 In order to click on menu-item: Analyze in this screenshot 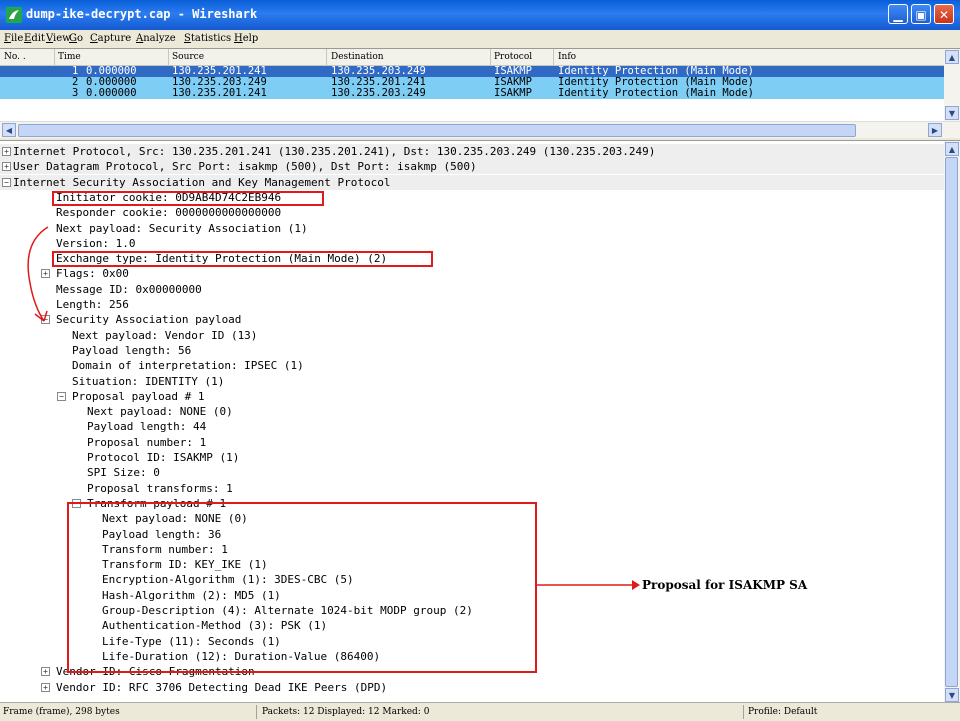, I will do `click(156, 38)`.